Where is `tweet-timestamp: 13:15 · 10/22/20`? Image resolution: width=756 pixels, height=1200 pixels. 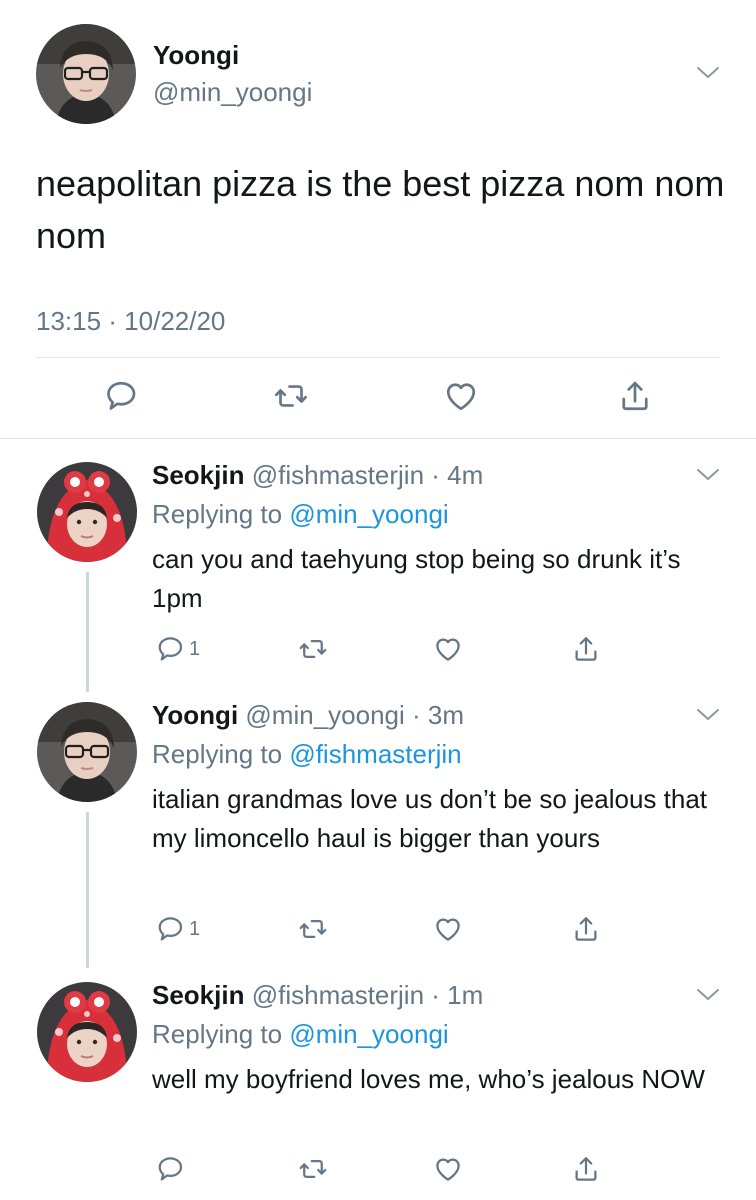
tweet-timestamp: 13:15 · 10/22/20 is located at coordinates (131, 321).